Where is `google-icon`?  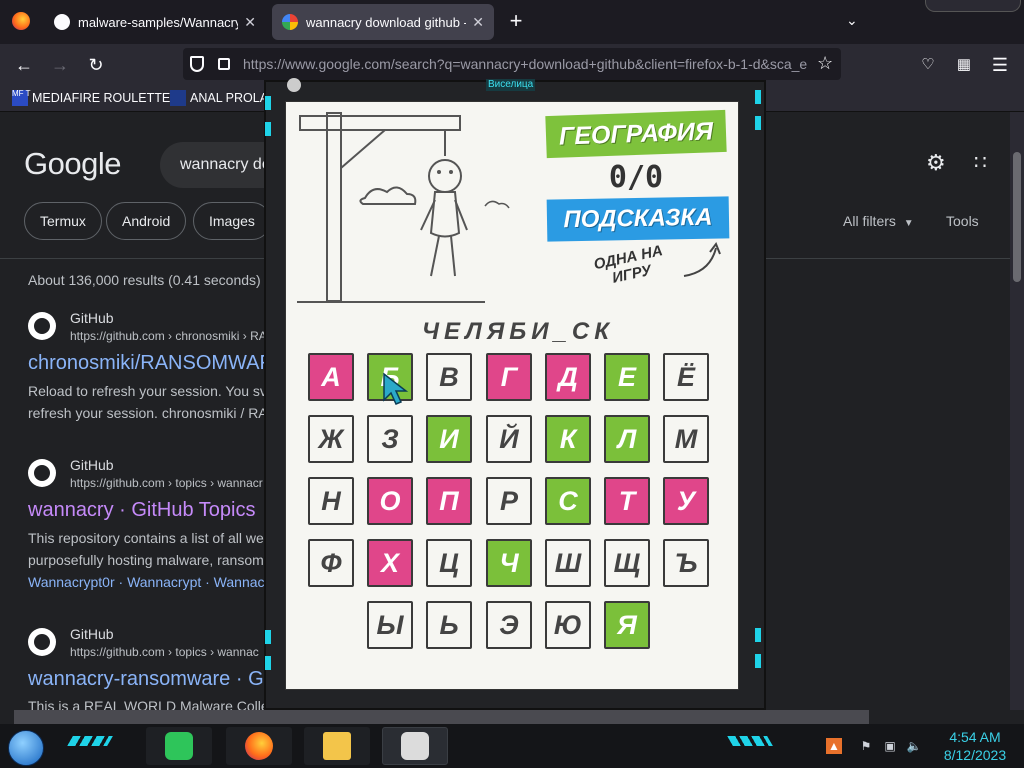 google-icon is located at coordinates (290, 22).